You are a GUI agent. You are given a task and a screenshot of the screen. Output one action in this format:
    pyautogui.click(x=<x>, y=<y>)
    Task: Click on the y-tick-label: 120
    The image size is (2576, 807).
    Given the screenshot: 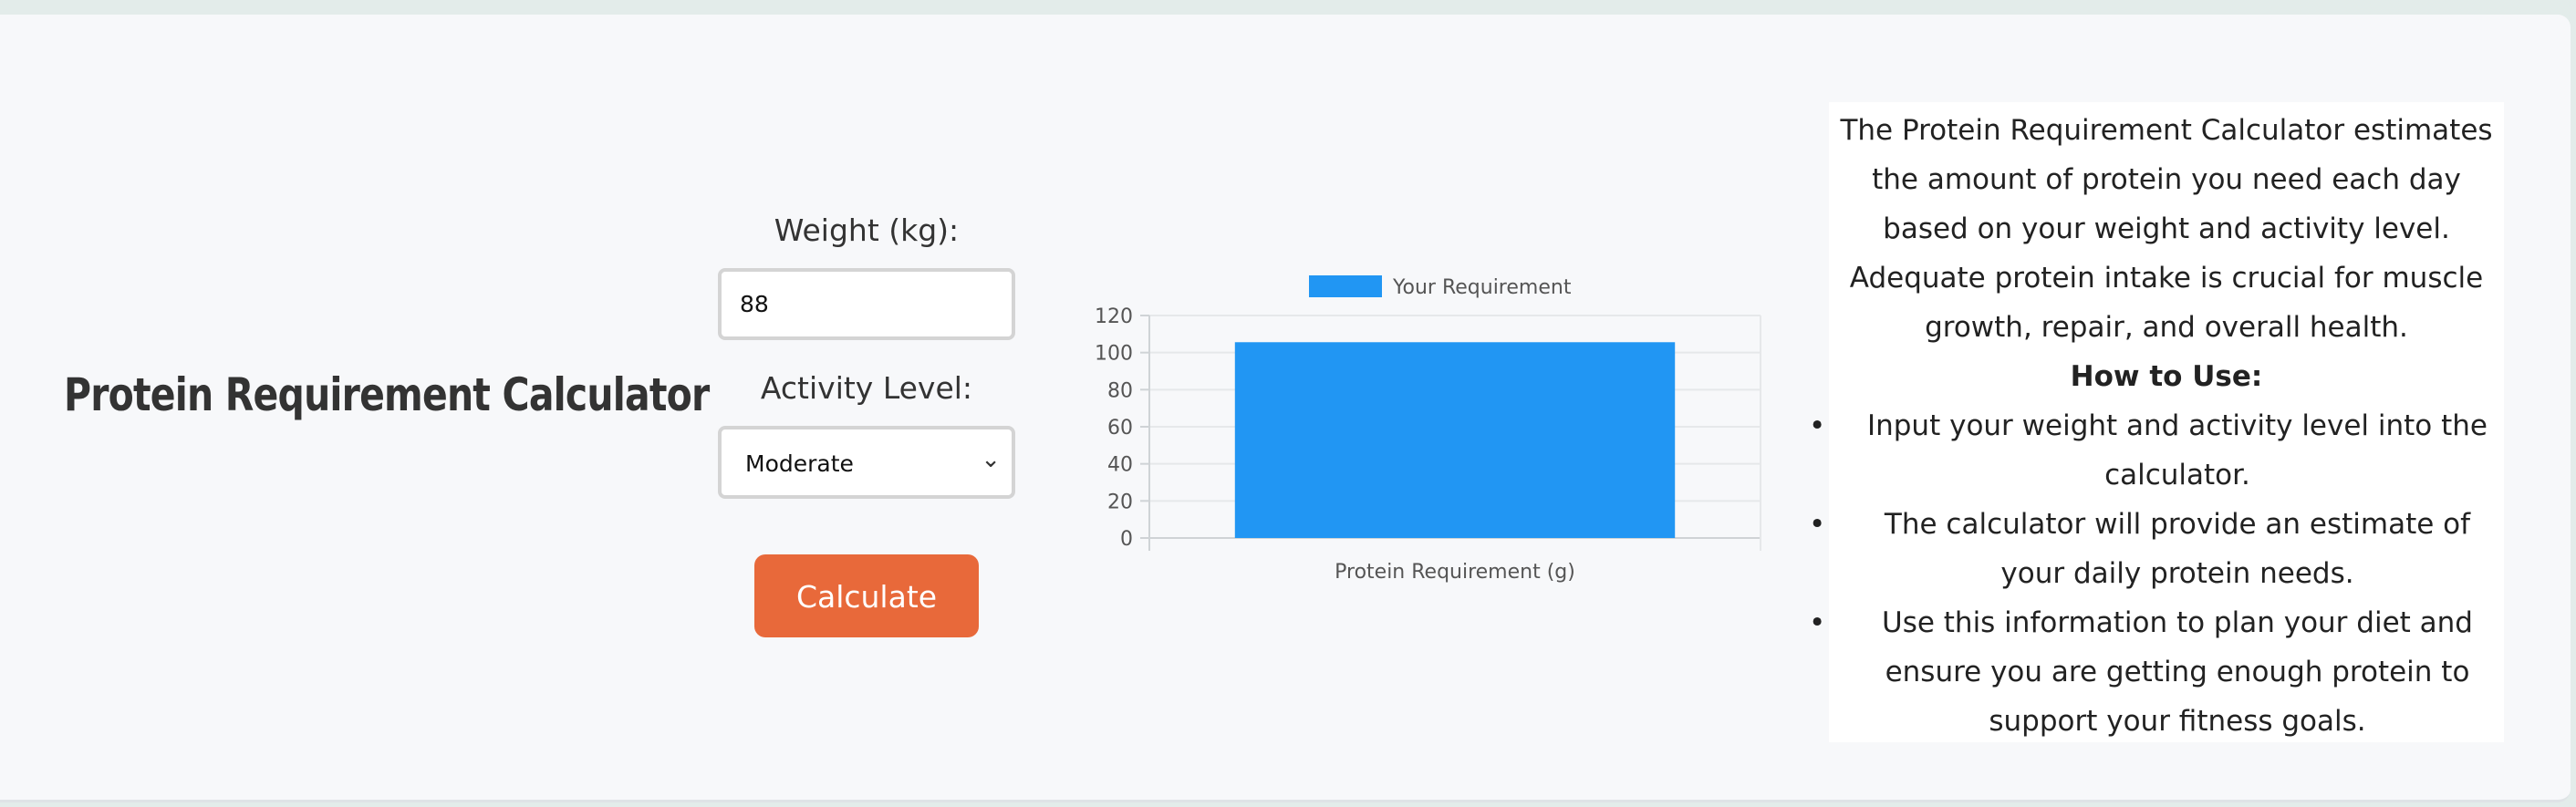 What is the action you would take?
    pyautogui.click(x=1114, y=316)
    